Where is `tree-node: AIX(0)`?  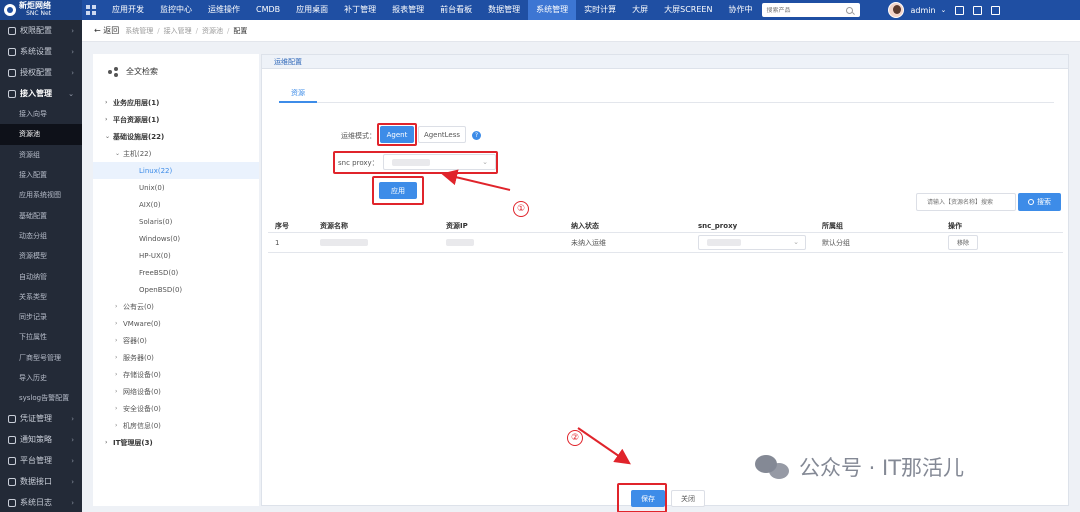 tree-node: AIX(0) is located at coordinates (176, 204).